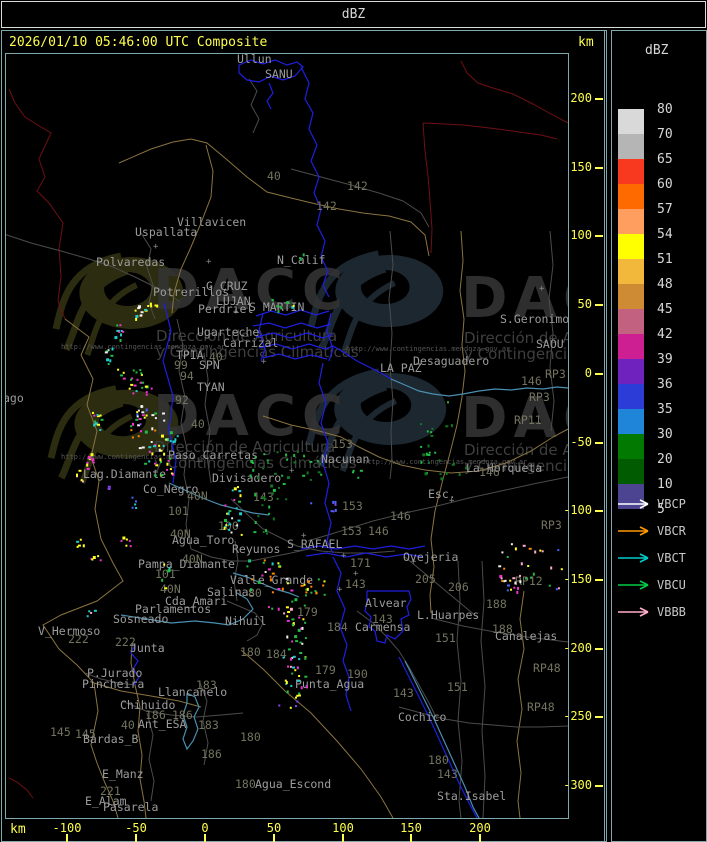  I want to click on map-route-label: 143, so click(355, 584).